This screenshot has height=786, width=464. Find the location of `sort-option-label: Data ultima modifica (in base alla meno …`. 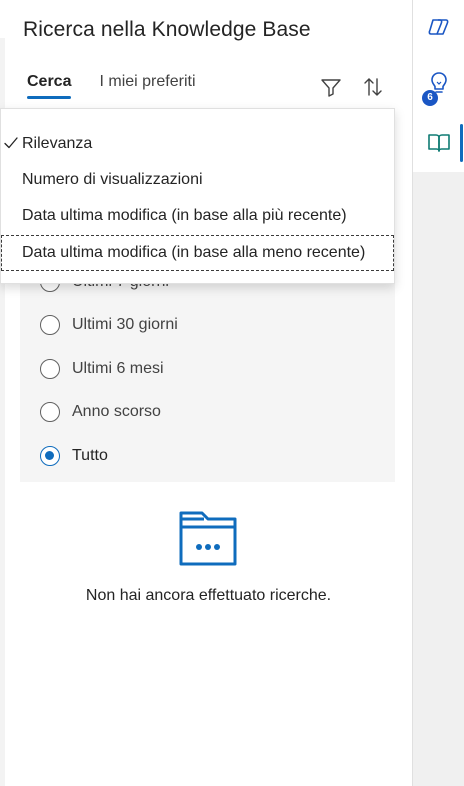

sort-option-label: Data ultima modifica (in base alla meno … is located at coordinates (194, 252).